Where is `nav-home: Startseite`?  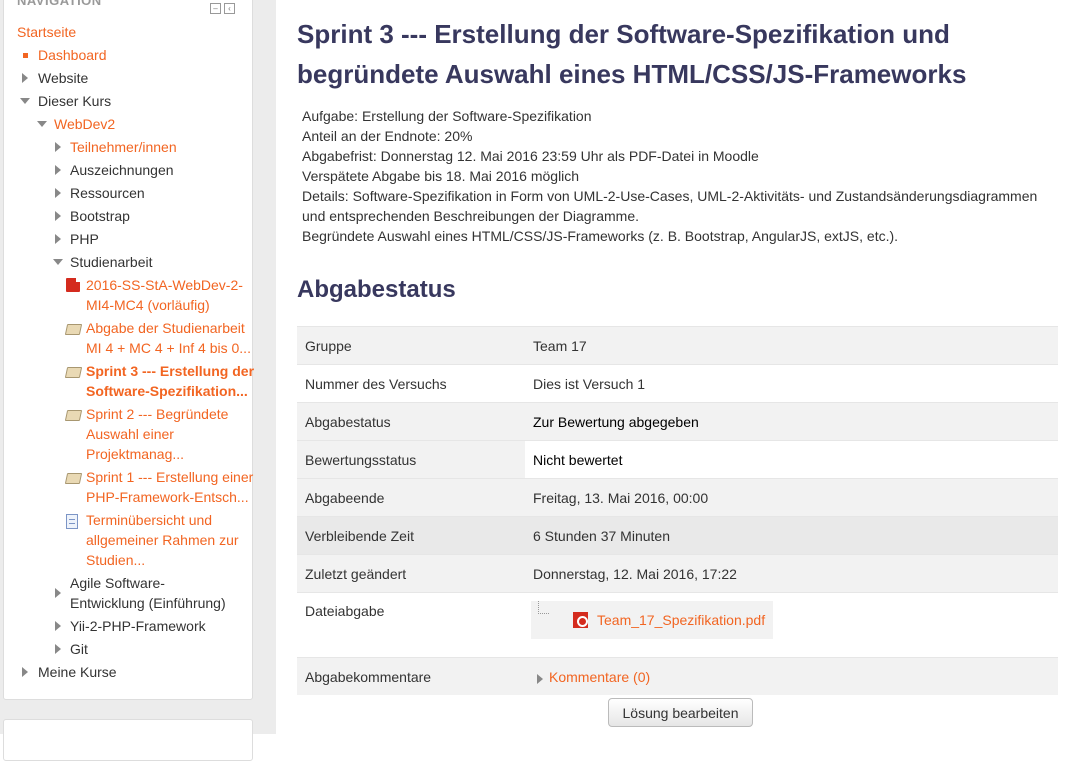 nav-home: Startseite is located at coordinates (46, 32).